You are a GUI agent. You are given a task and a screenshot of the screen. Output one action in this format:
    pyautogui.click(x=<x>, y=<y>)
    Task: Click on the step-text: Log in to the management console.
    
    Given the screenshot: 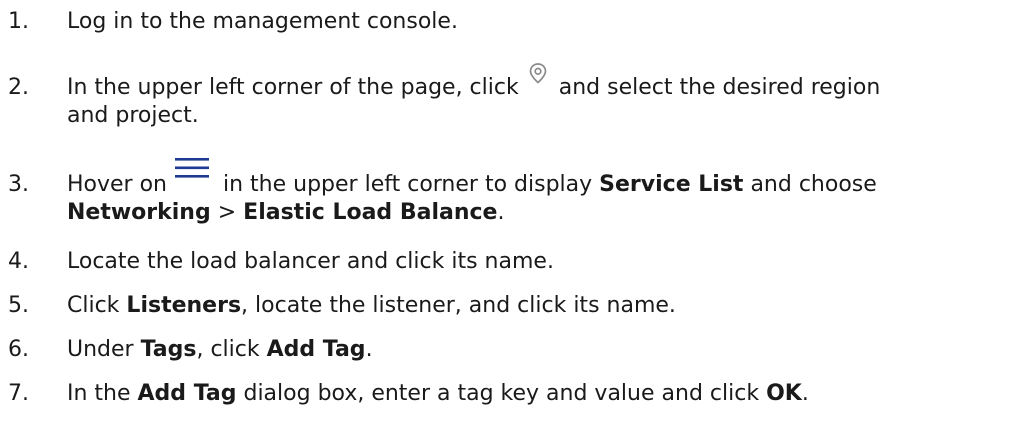 What is the action you would take?
    pyautogui.click(x=542, y=22)
    